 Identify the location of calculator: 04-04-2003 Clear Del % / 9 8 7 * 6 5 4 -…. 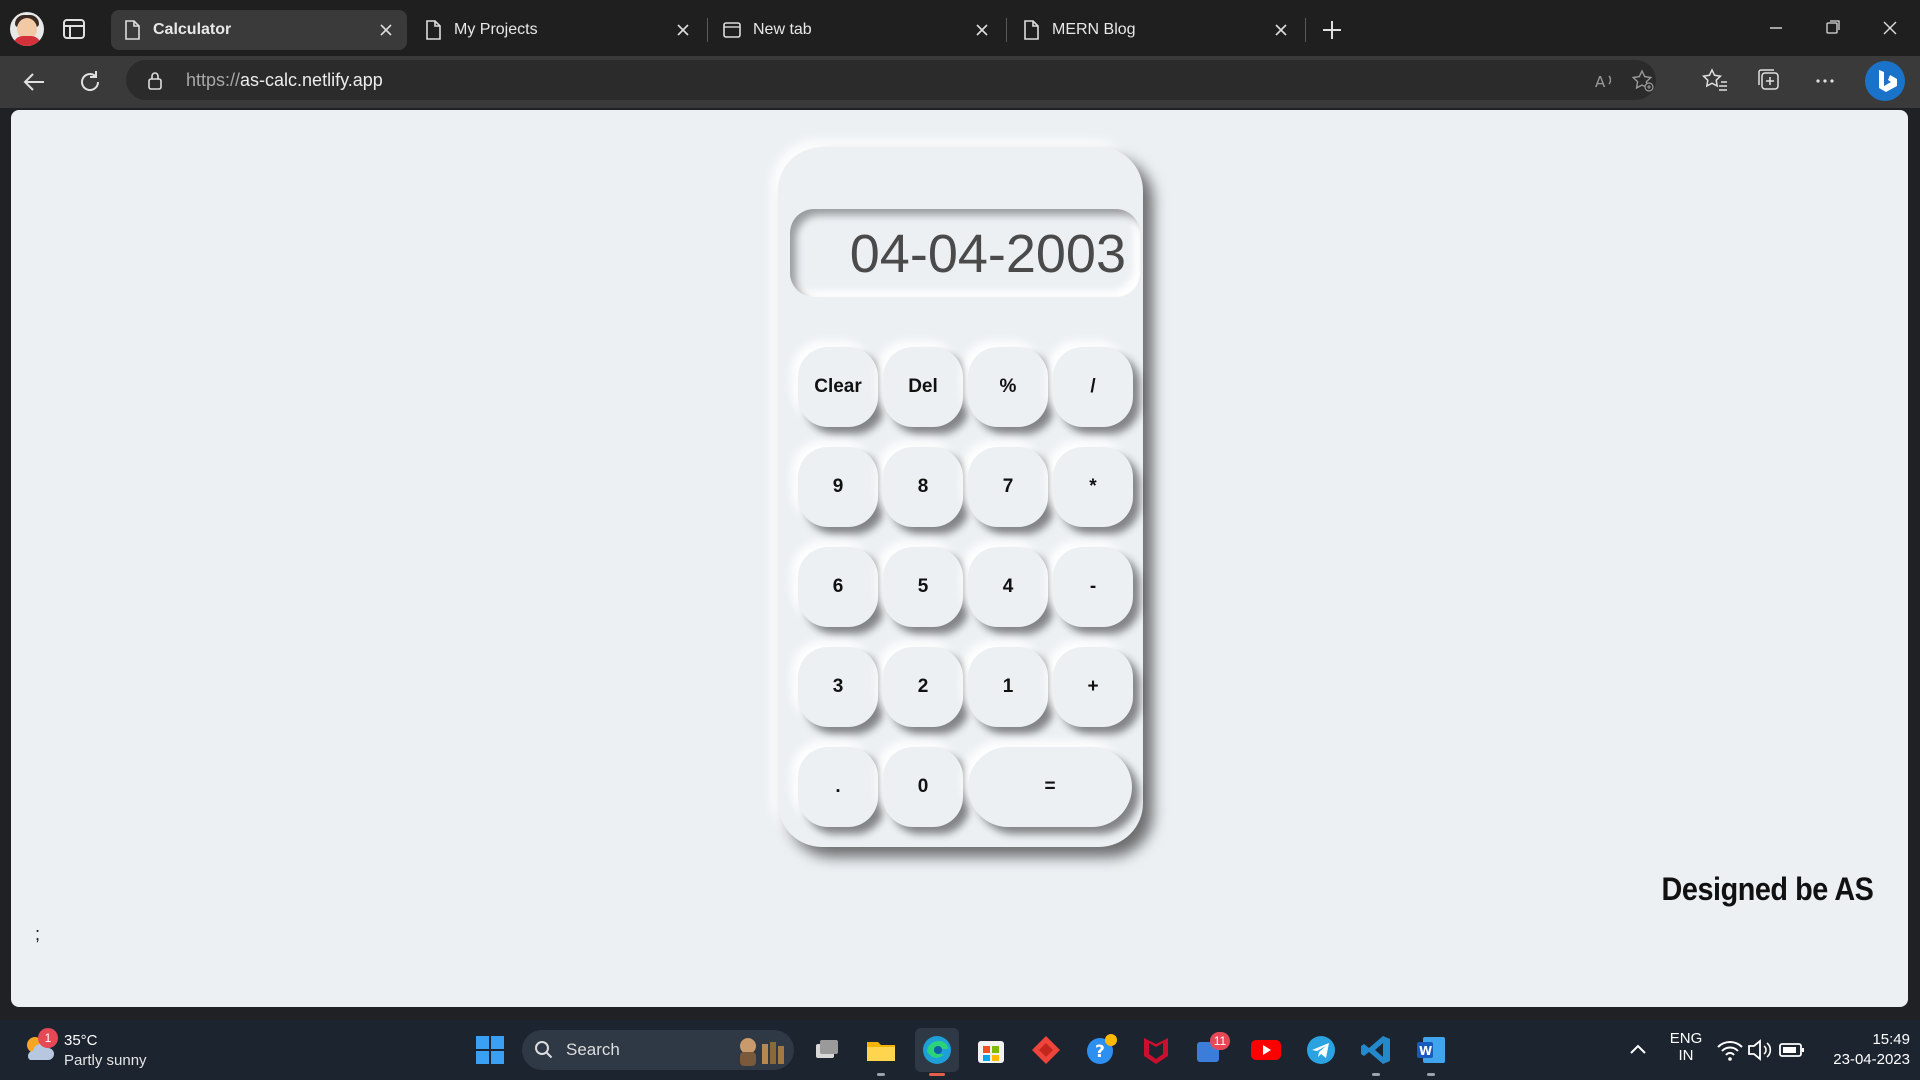
(960, 497).